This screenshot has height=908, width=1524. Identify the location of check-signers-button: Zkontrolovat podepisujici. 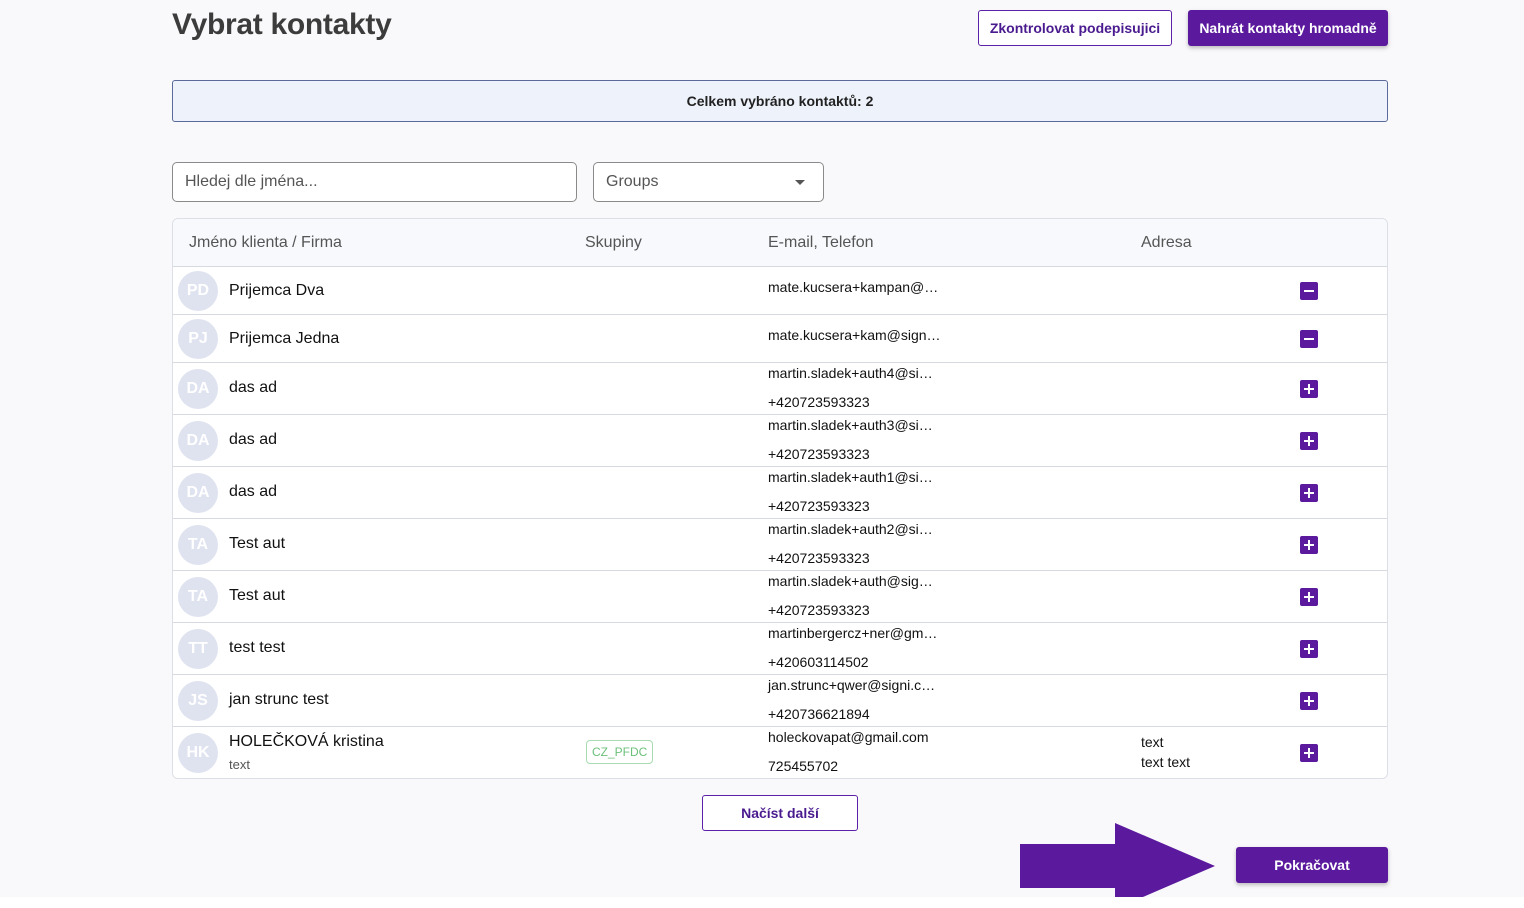
(1075, 28).